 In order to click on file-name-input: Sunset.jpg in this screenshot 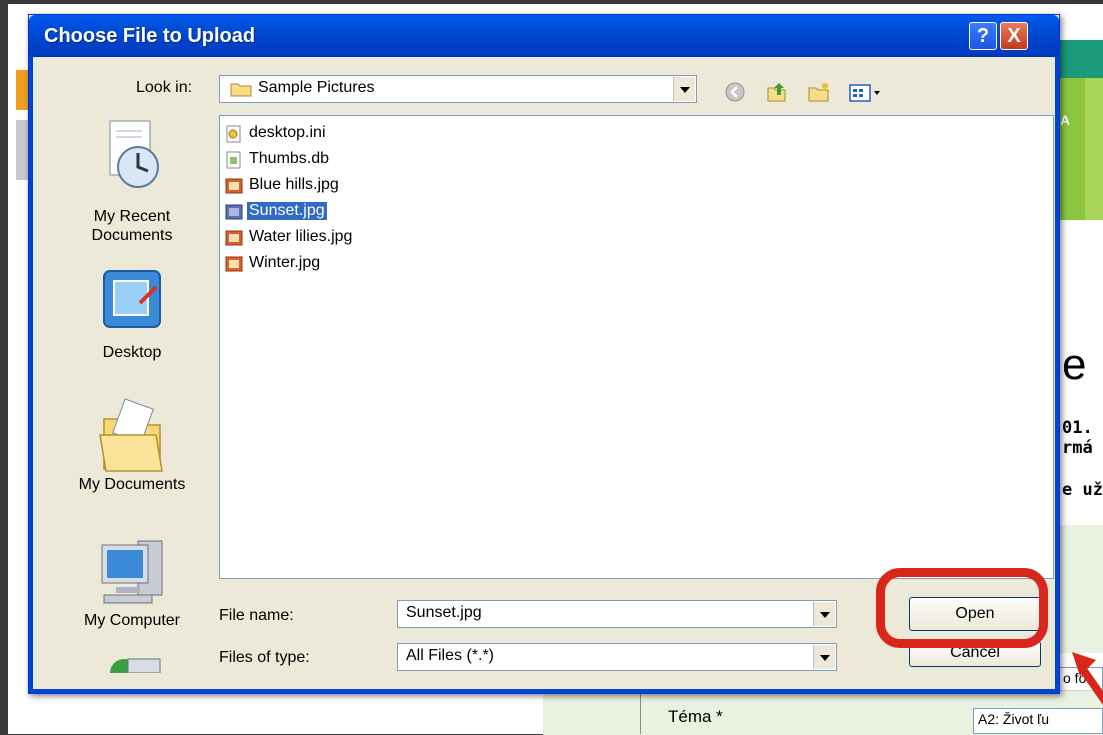, I will do `click(617, 614)`.